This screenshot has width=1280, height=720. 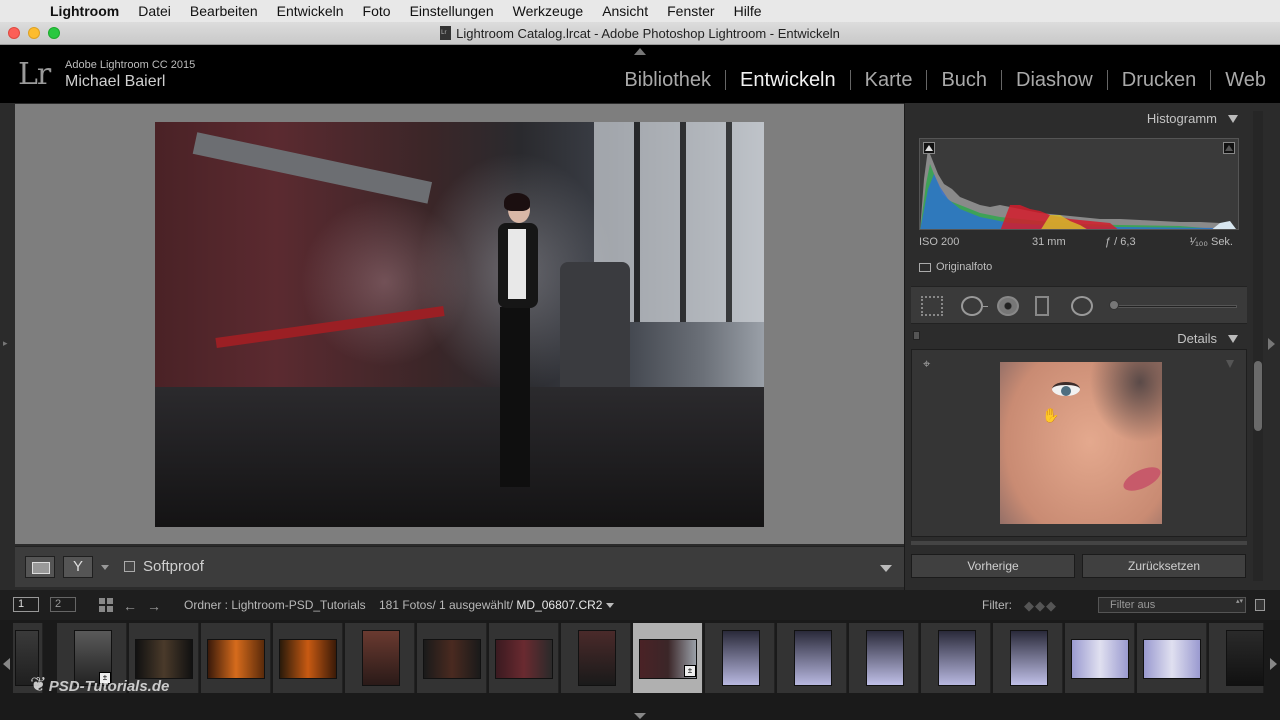 I want to click on menu-einstellungen: Einstellungen, so click(x=452, y=11).